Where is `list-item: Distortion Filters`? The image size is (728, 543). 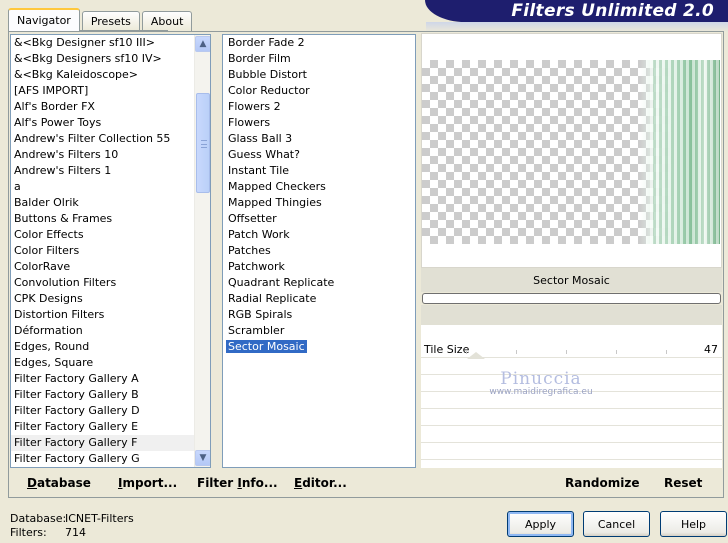
list-item: Distortion Filters is located at coordinates (110, 315).